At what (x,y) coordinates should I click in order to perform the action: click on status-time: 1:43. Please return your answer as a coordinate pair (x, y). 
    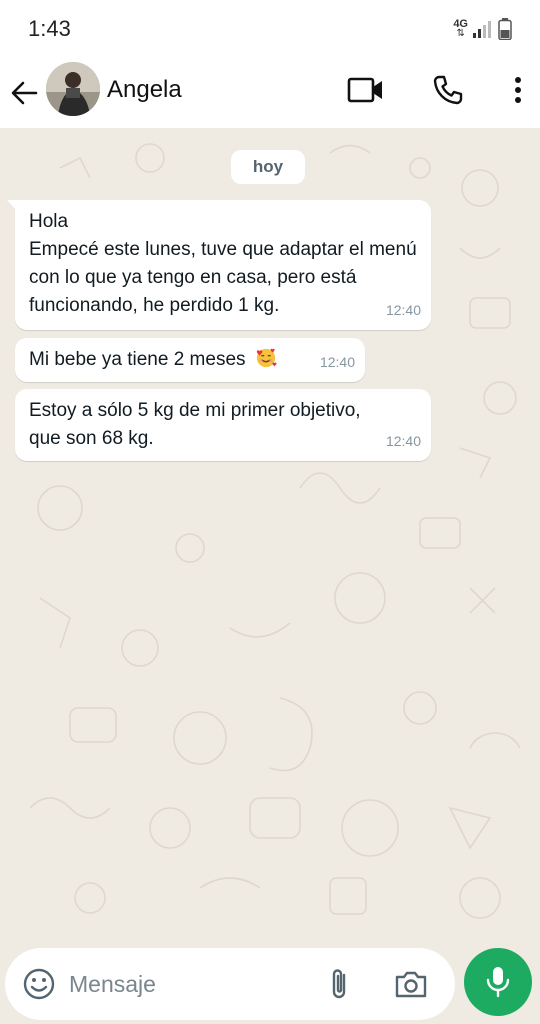
    Looking at the image, I should click on (49, 28).